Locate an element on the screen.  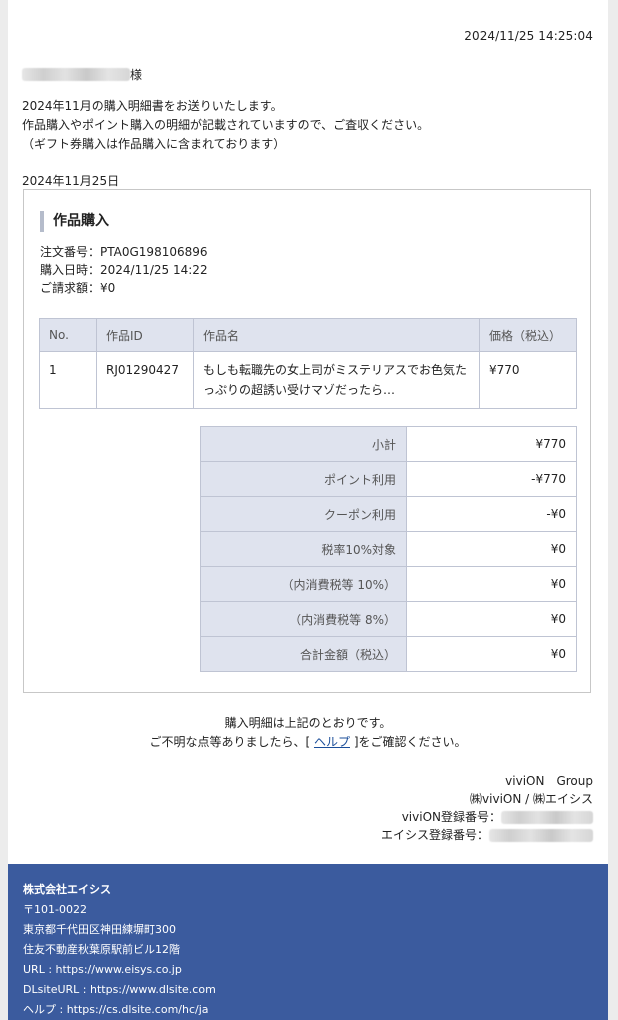
section-title: 作品購入 is located at coordinates (74, 221).